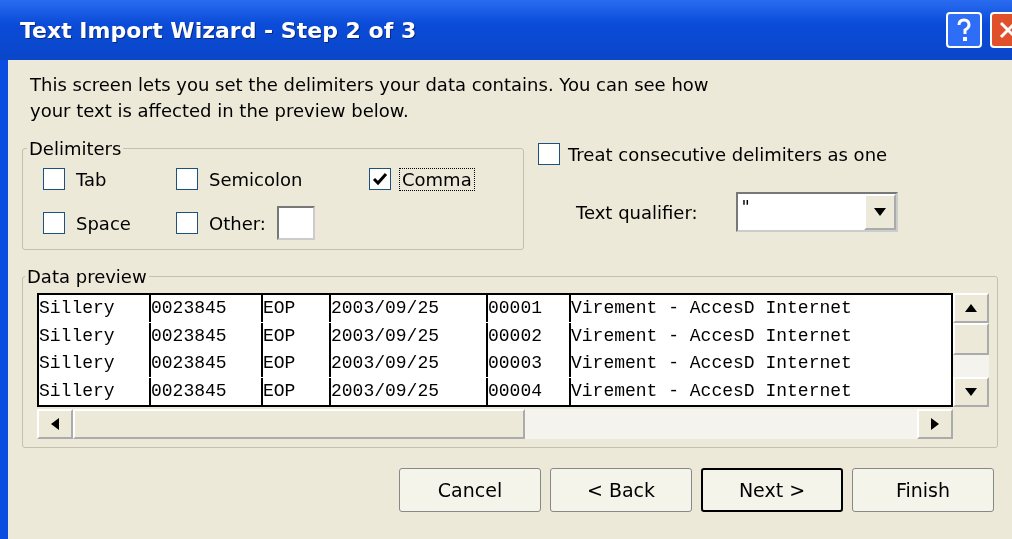  Describe the element at coordinates (437, 179) in the screenshot. I see `option-label: Comma` at that location.